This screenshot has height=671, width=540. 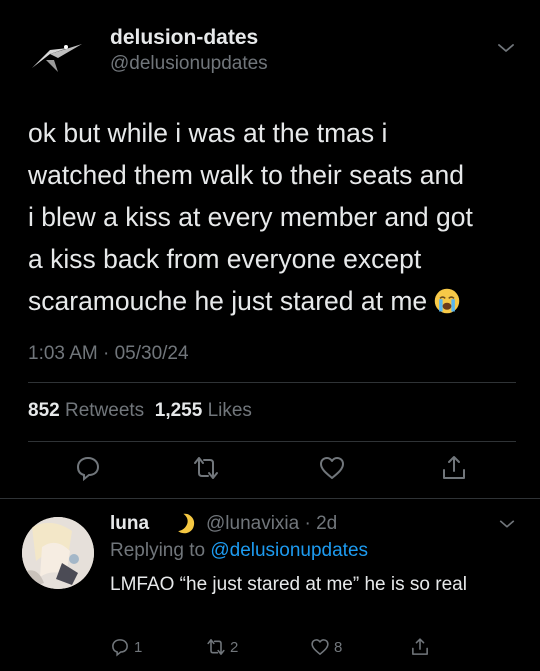 What do you see at coordinates (230, 410) in the screenshot?
I see `likes-label: Likes` at bounding box center [230, 410].